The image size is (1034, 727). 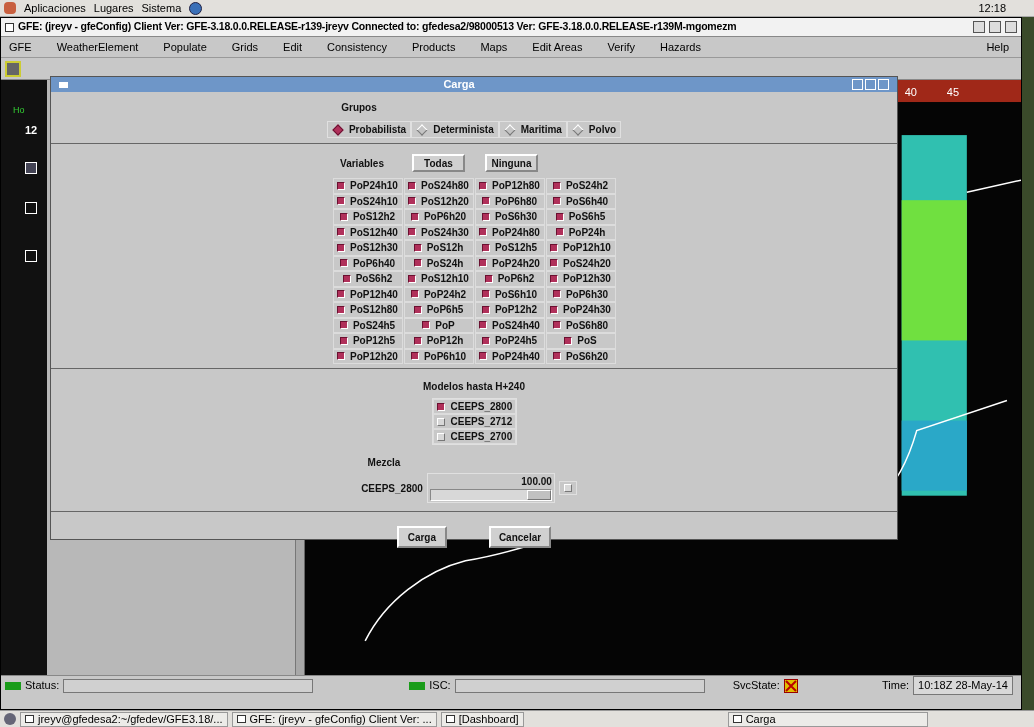 What do you see at coordinates (580, 356) in the screenshot?
I see `variable-checkbox: PoS6h20` at bounding box center [580, 356].